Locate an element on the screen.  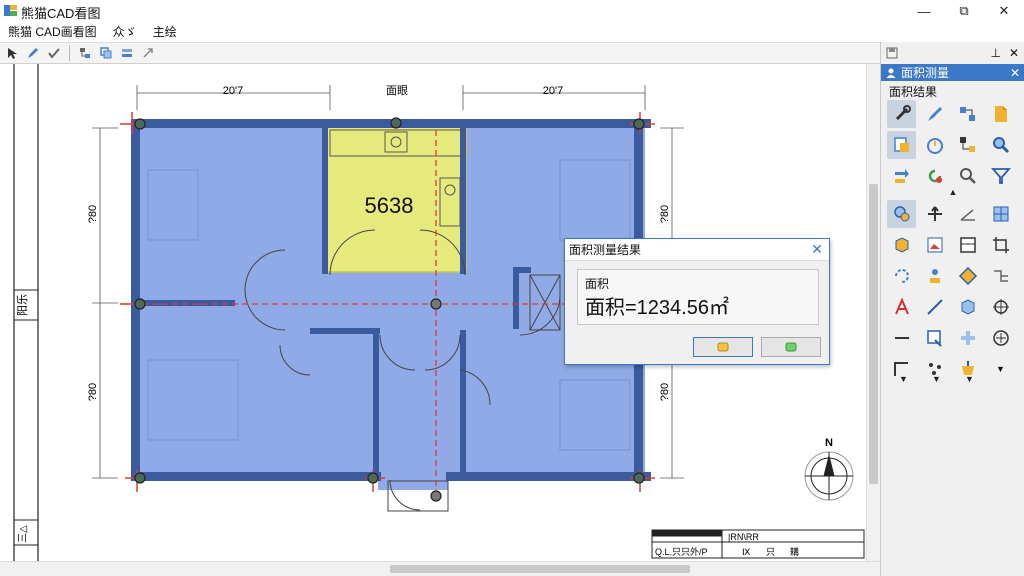
horizontal-scroll-thumb is located at coordinates (540, 569).